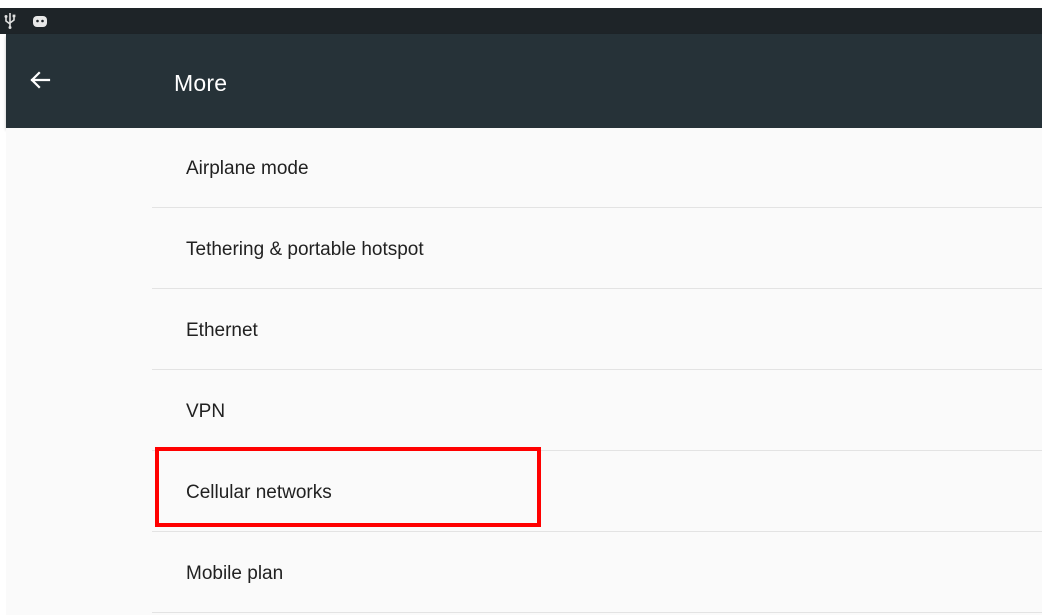 The width and height of the screenshot is (1042, 615). Describe the element at coordinates (597, 411) in the screenshot. I see `list-item-vpn: VPN` at that location.